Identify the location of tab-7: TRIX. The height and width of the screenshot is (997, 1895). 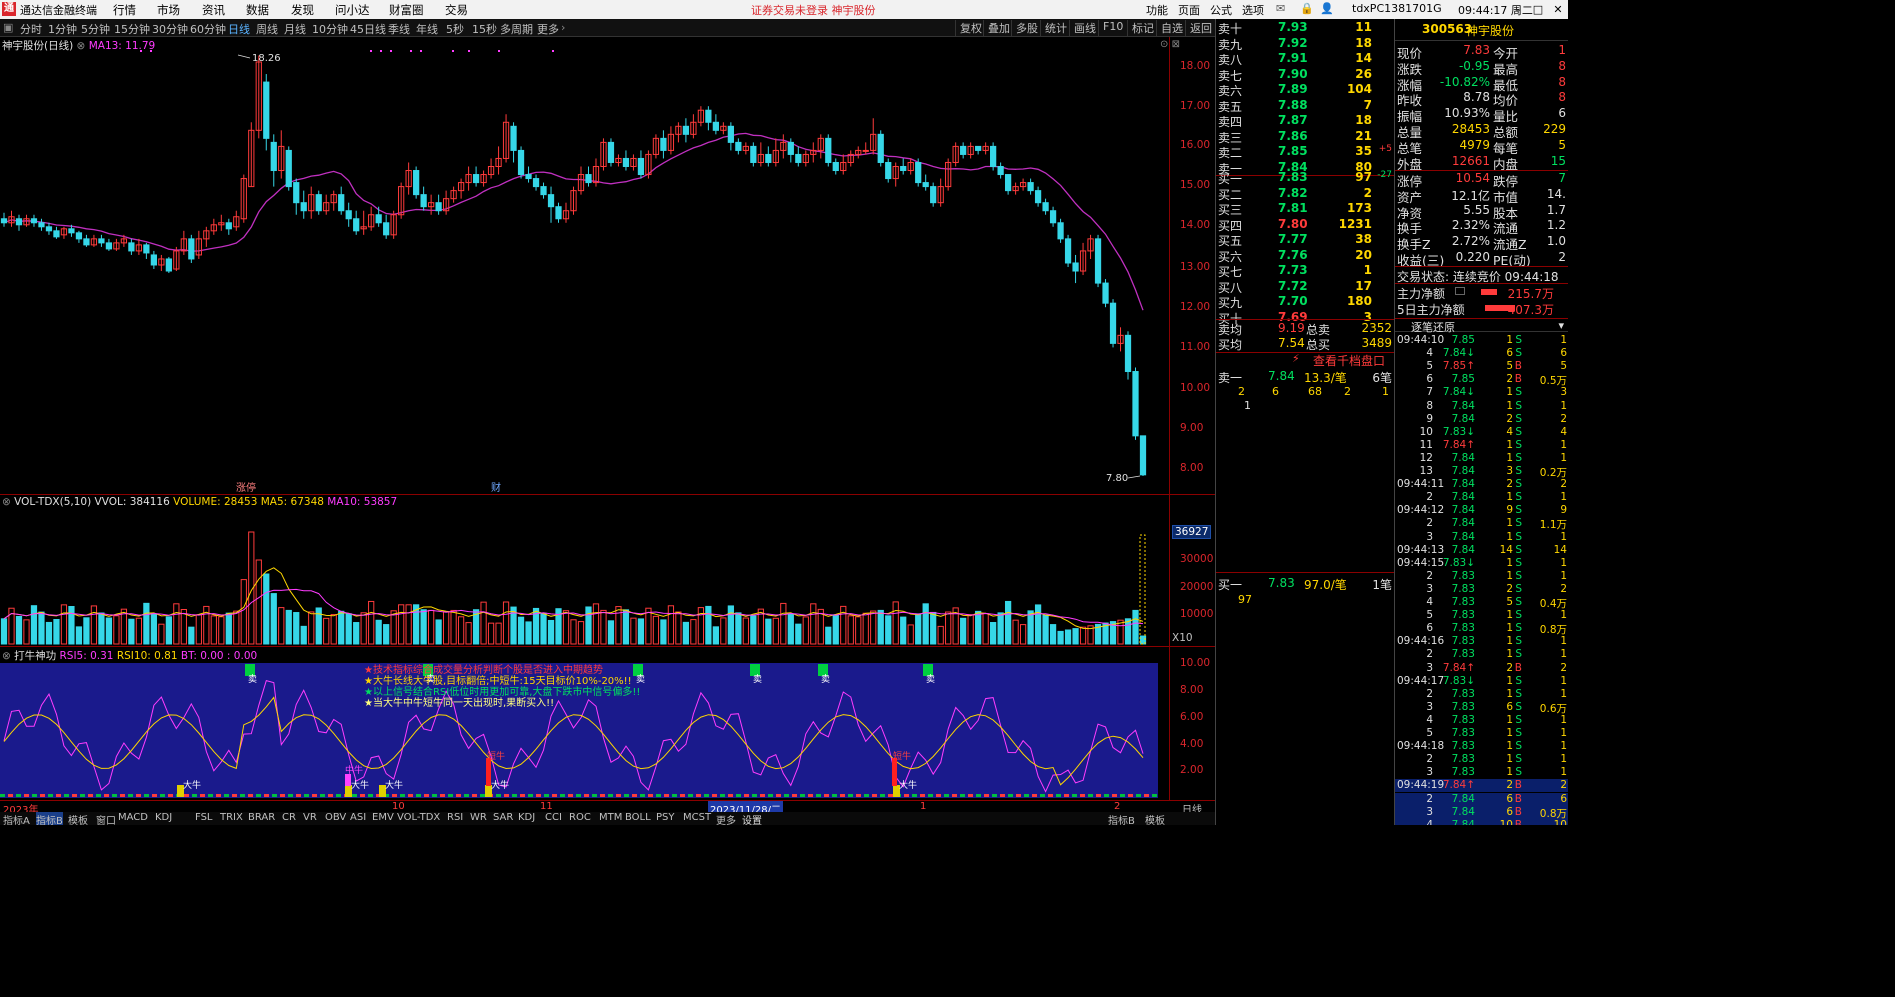
(231, 817).